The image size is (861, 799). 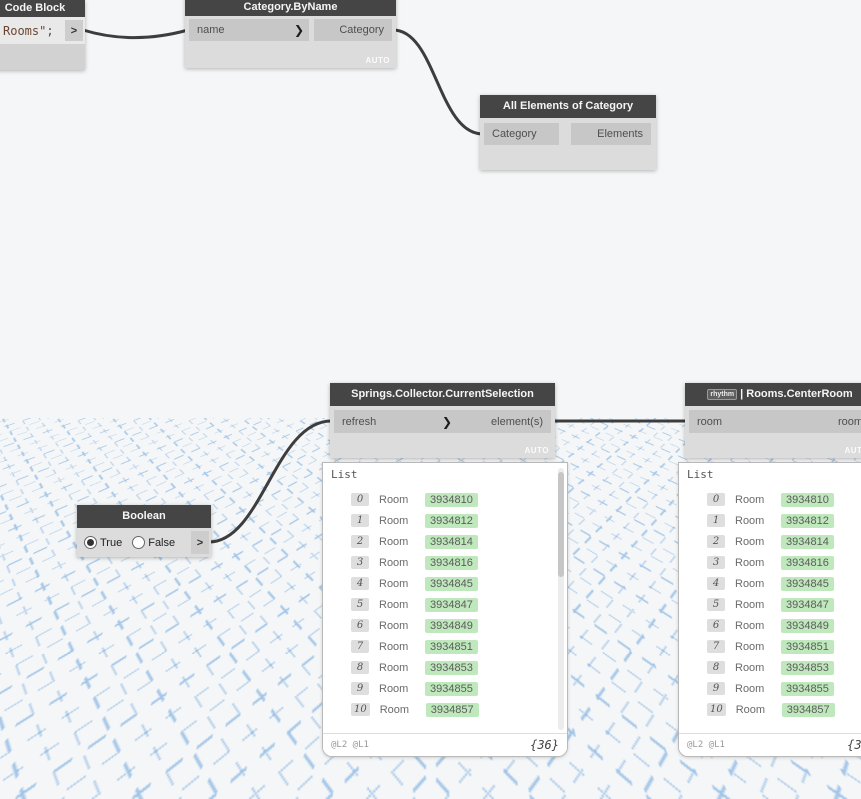 What do you see at coordinates (161, 543) in the screenshot?
I see `radio-false-label: False` at bounding box center [161, 543].